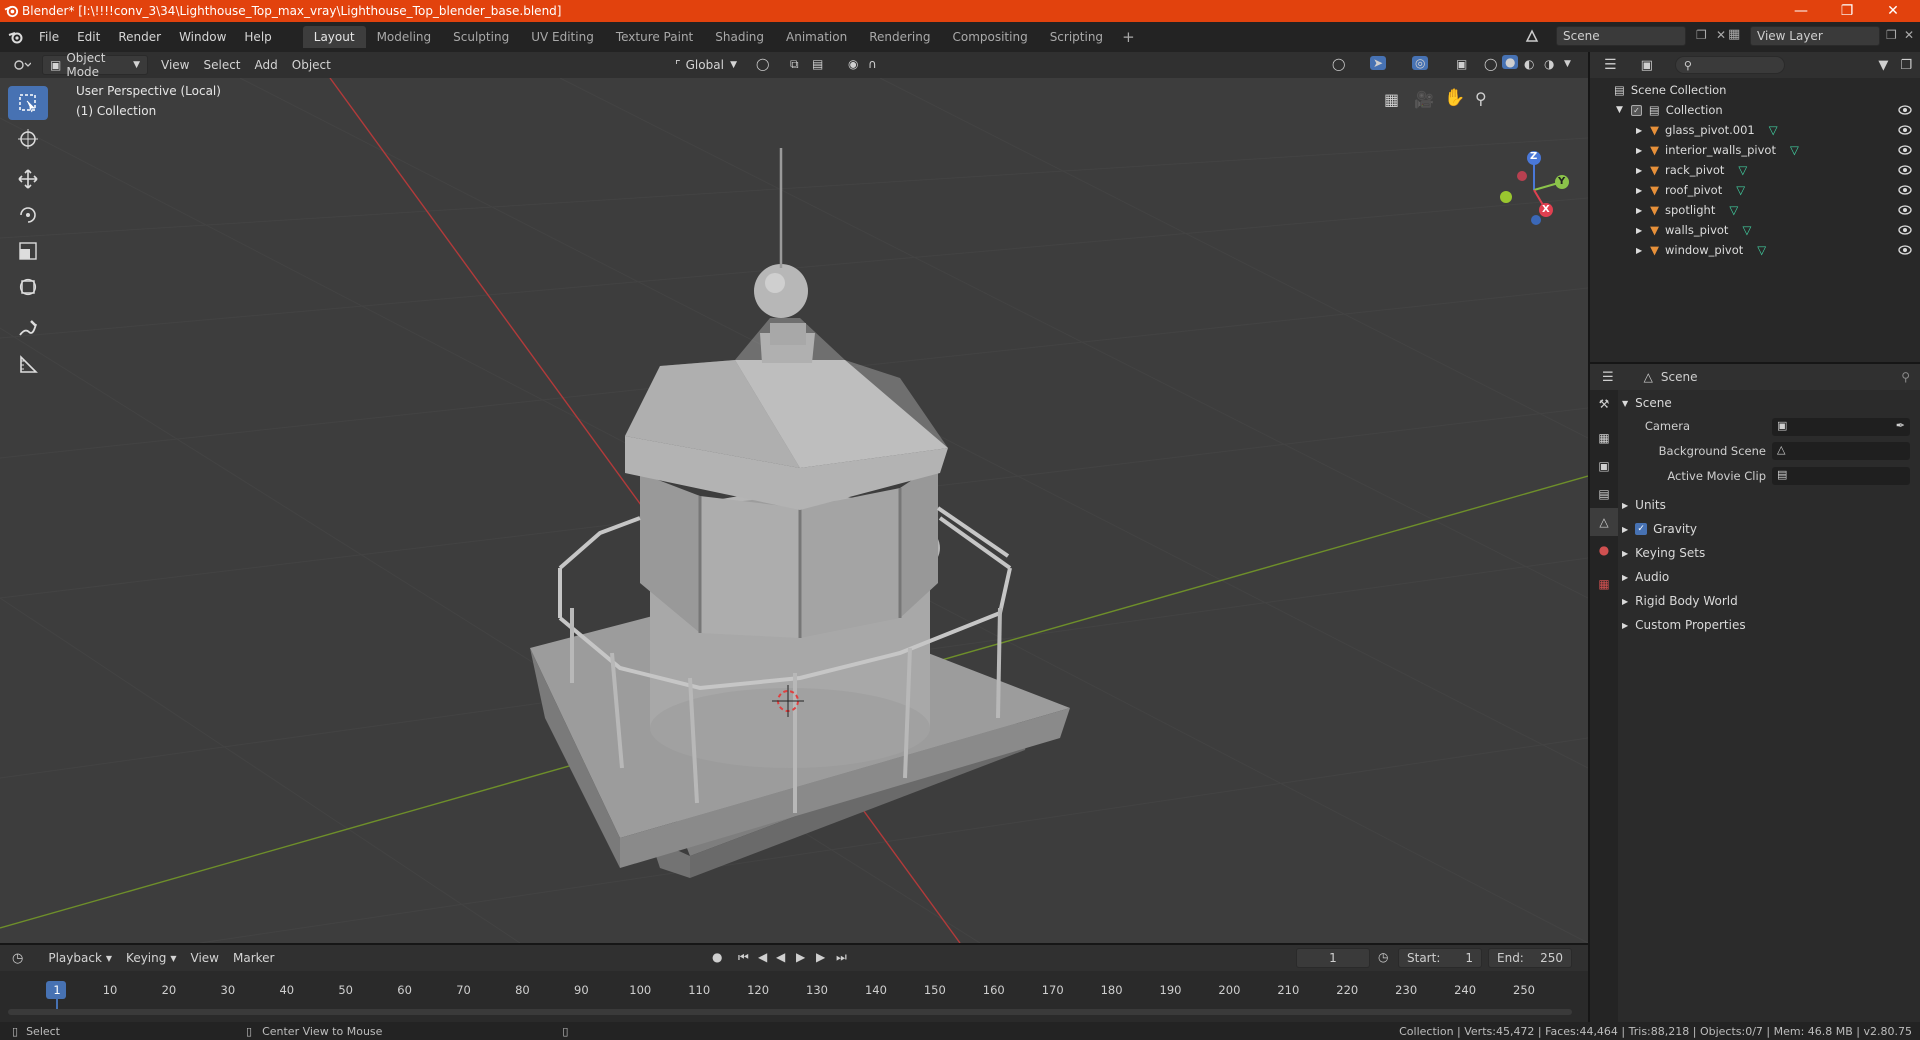 The height and width of the screenshot is (1040, 1920). What do you see at coordinates (1533, 156) in the screenshot?
I see `gizmo-z-label: Z` at bounding box center [1533, 156].